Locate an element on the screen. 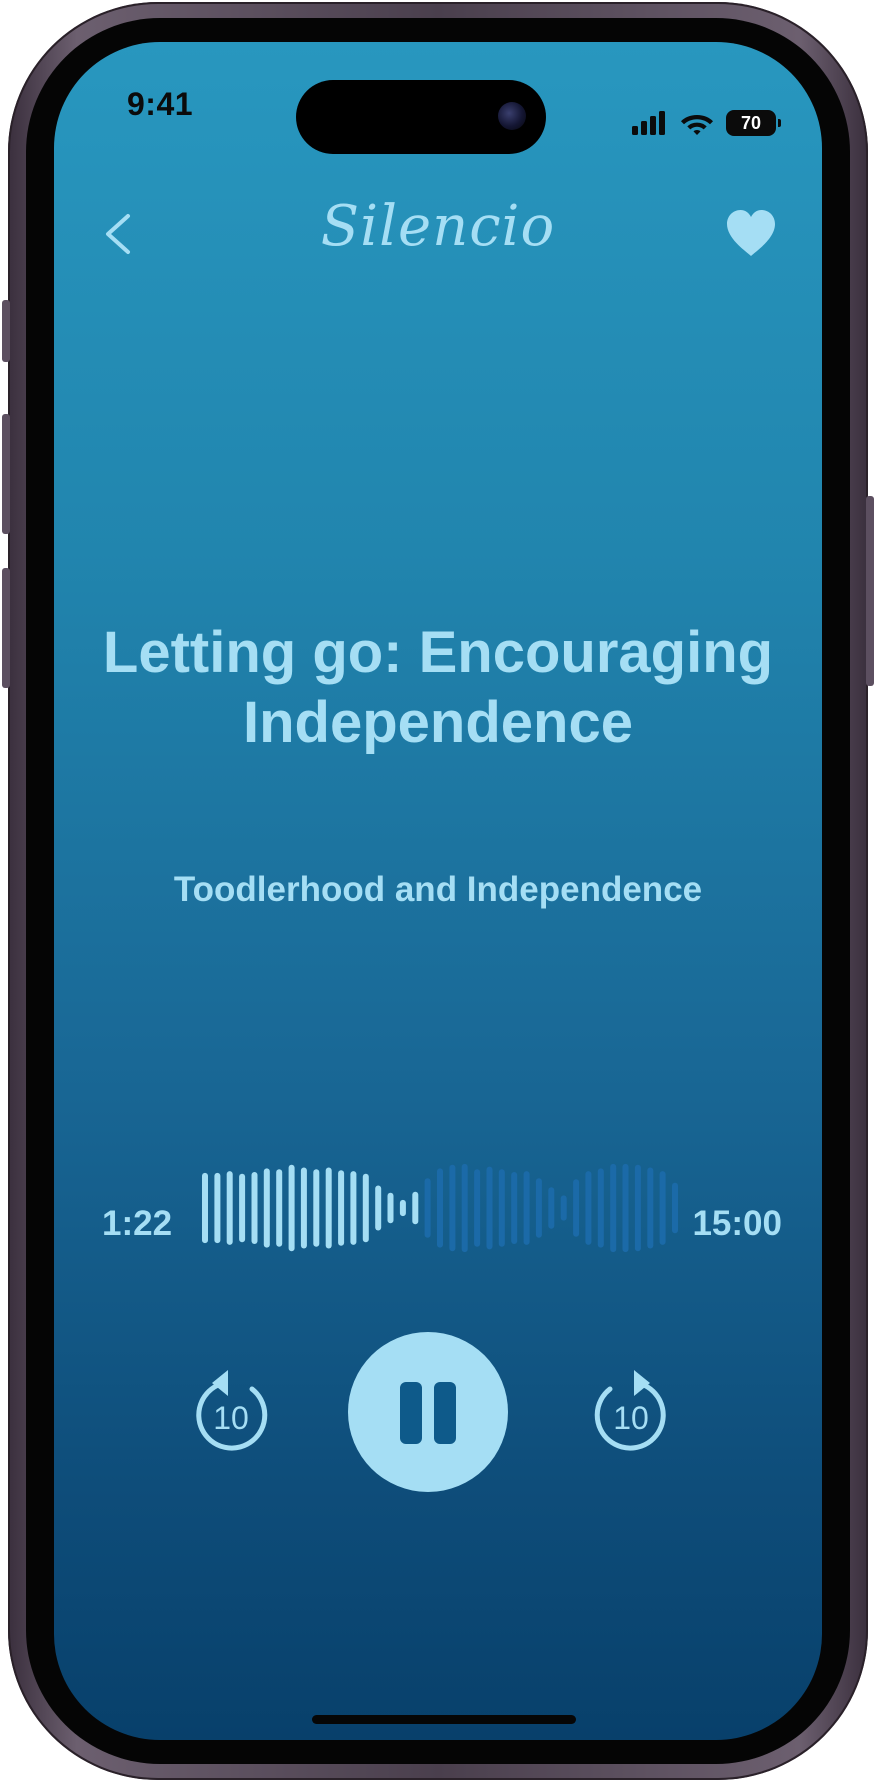 Image resolution: width=876 pixels, height=1782 pixels. pause-button is located at coordinates (428, 1412).